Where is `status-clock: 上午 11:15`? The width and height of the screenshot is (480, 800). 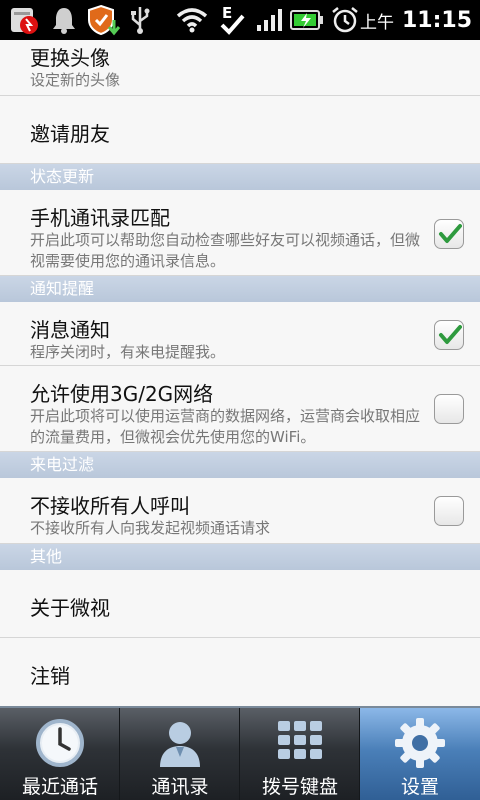 status-clock: 上午 11:15 is located at coordinates (416, 20).